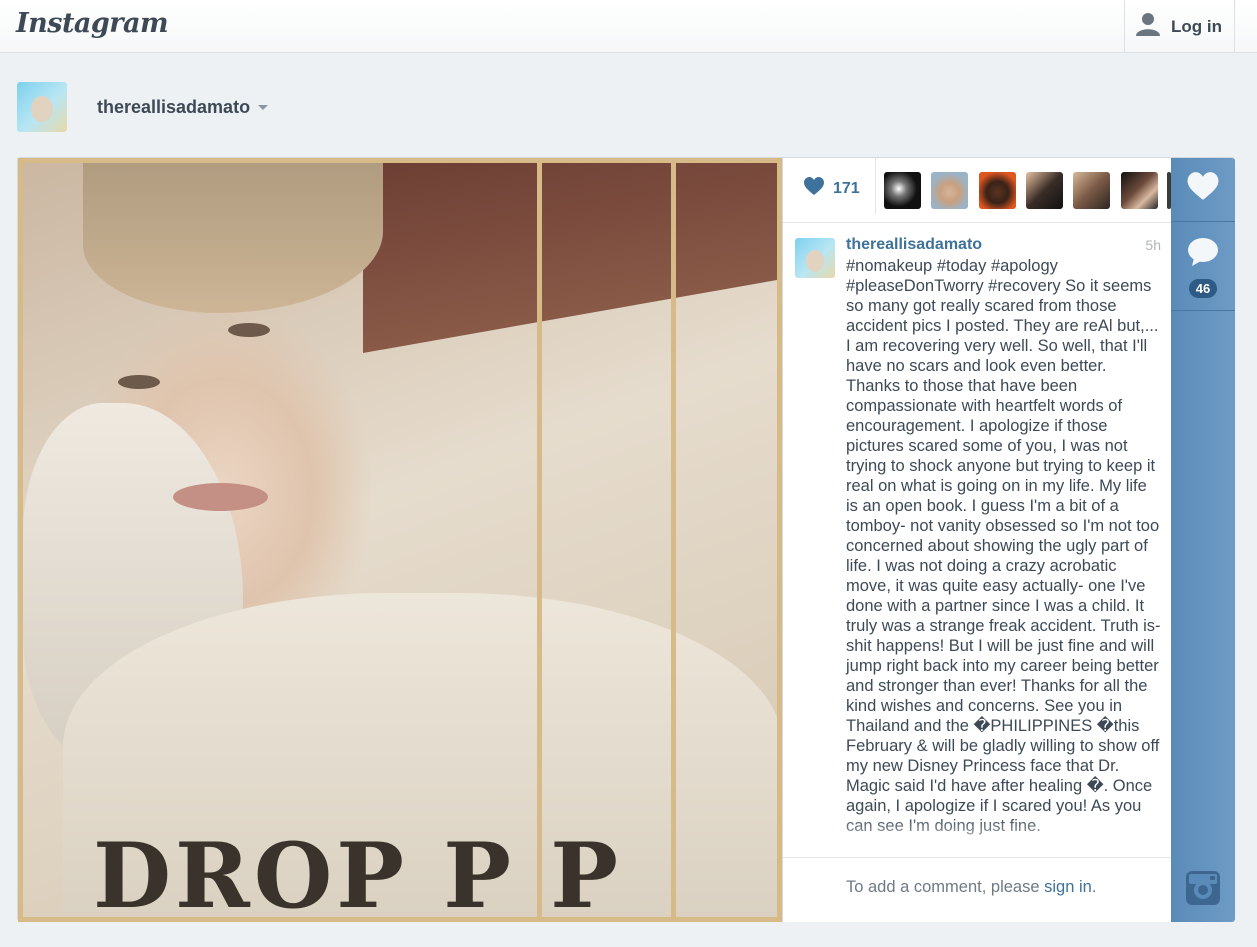  What do you see at coordinates (233, 238) in the screenshot?
I see `photo-hair` at bounding box center [233, 238].